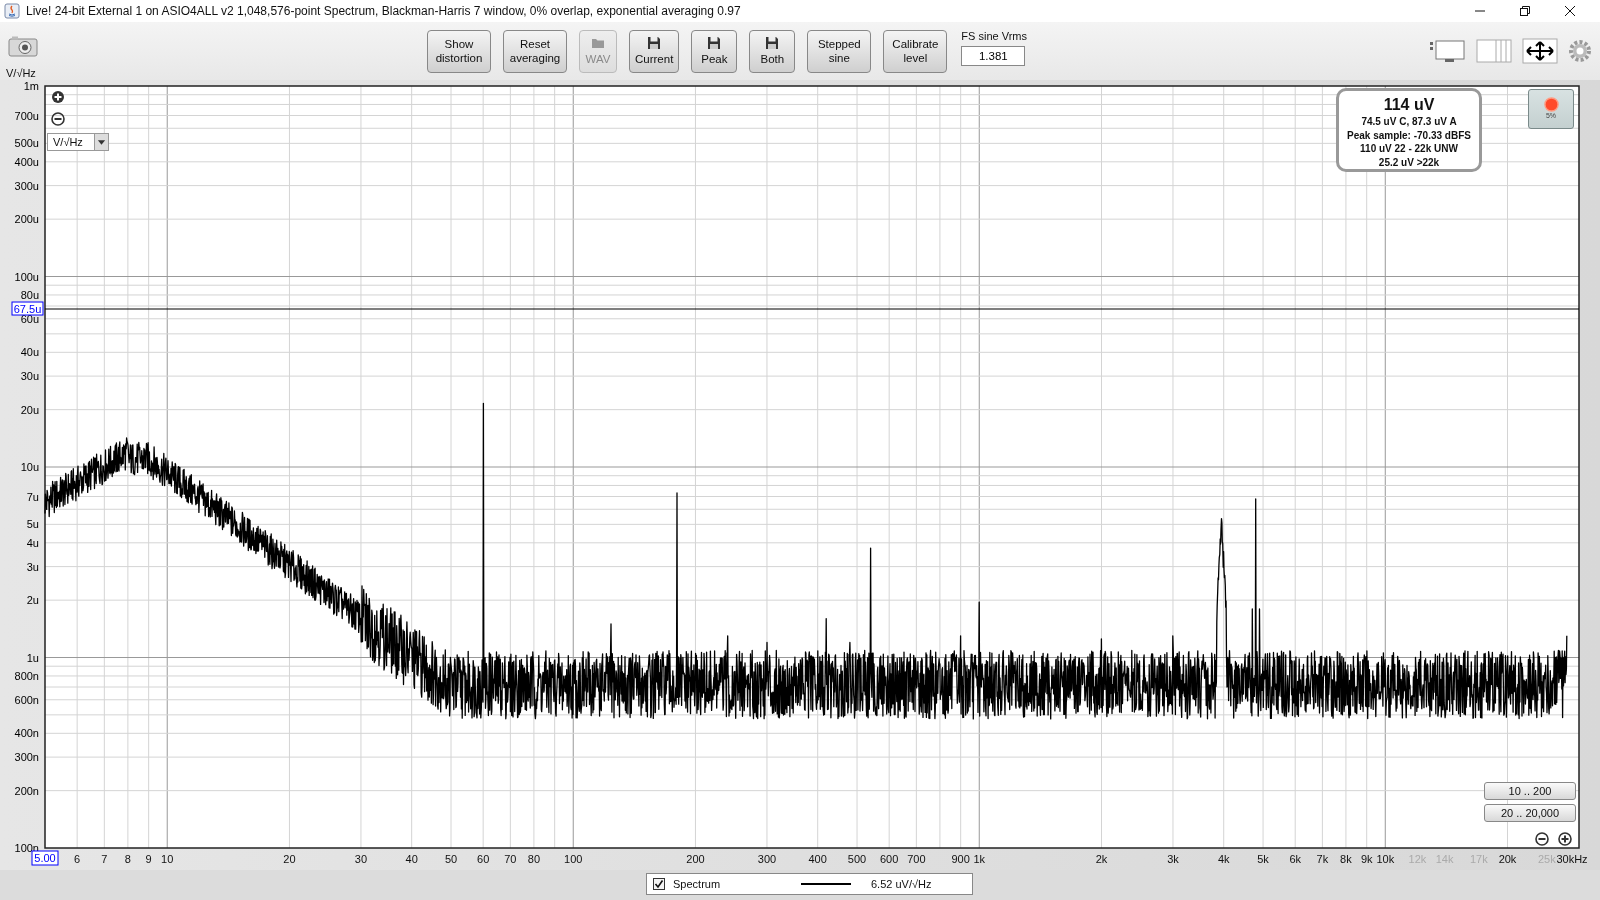  Describe the element at coordinates (26, 699) in the screenshot. I see `axis-tick-label: 600n` at that location.